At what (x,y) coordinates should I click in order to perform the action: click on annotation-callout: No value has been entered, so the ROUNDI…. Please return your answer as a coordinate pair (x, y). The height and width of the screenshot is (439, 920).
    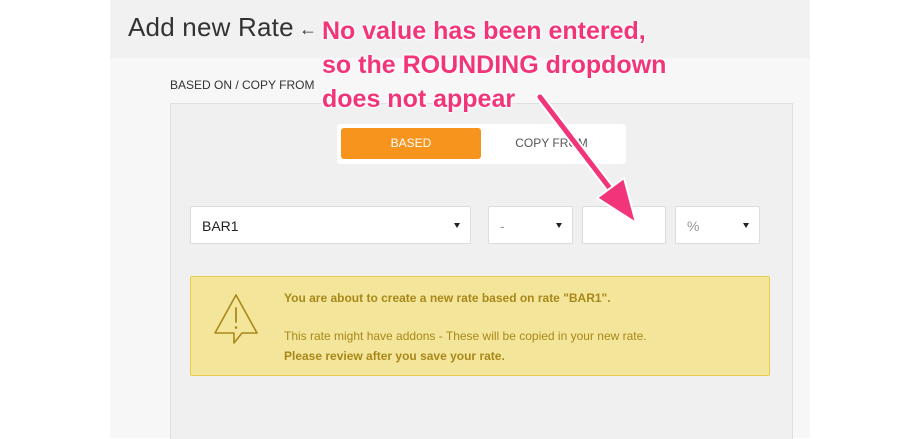
    Looking at the image, I should click on (494, 65).